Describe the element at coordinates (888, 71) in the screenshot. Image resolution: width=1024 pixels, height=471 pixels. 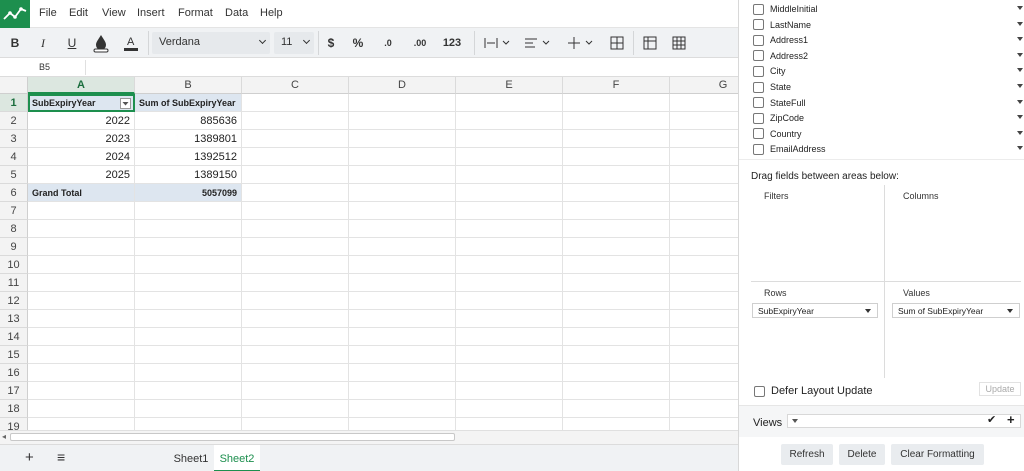
I see `field-list-item: City` at that location.